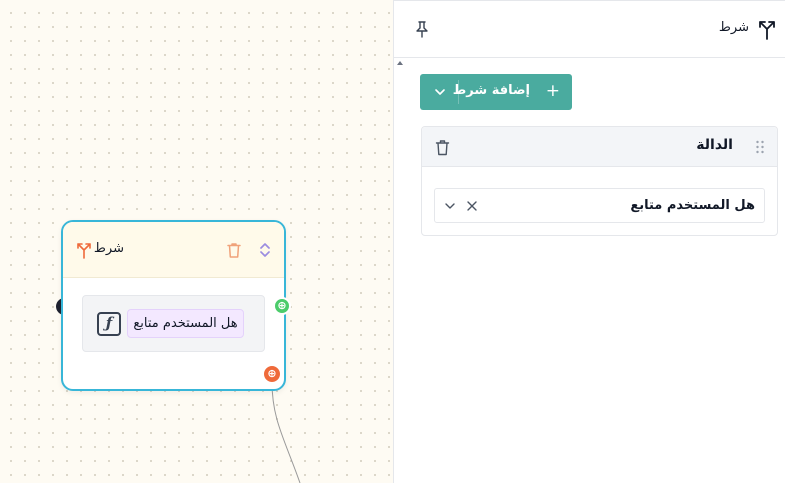  I want to click on node-condition-row: ƒ هل المستخدم متابع, so click(173, 323).